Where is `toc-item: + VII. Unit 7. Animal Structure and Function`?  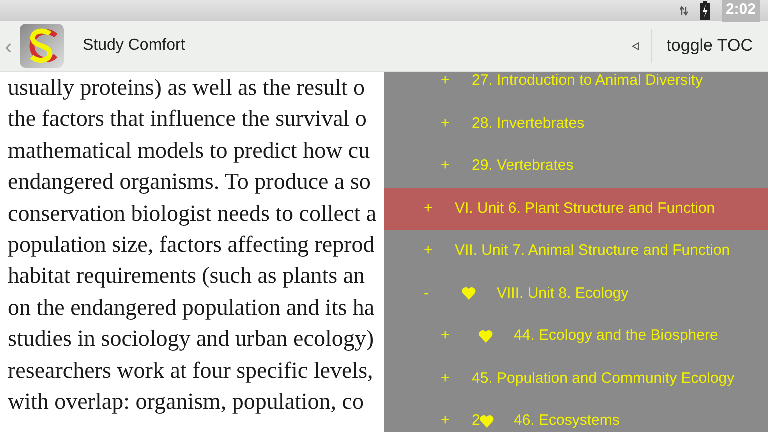
toc-item: + VII. Unit 7. Animal Structure and Function is located at coordinates (576, 251).